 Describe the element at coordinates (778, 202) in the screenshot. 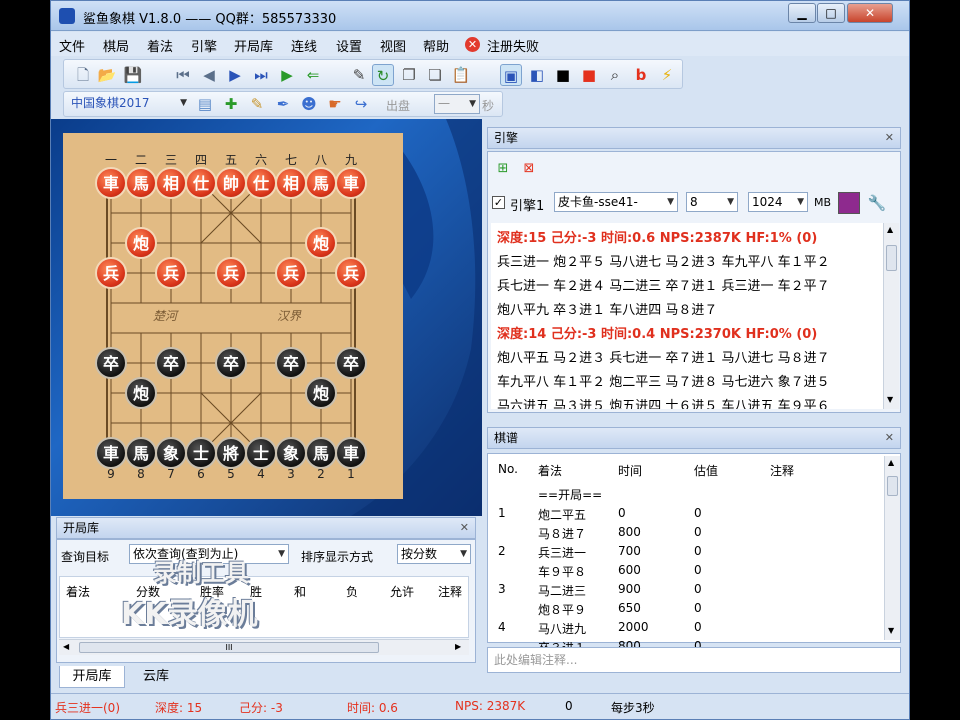

I see `hash-select: 1024 ▼` at that location.